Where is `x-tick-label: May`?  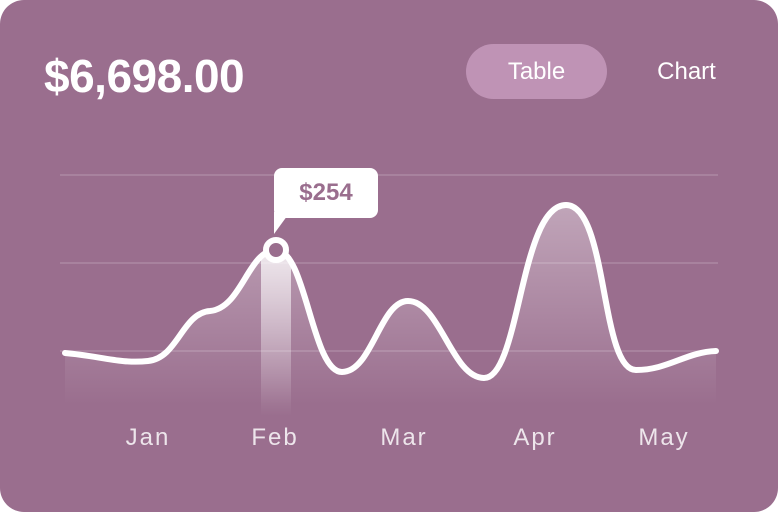 x-tick-label: May is located at coordinates (664, 437).